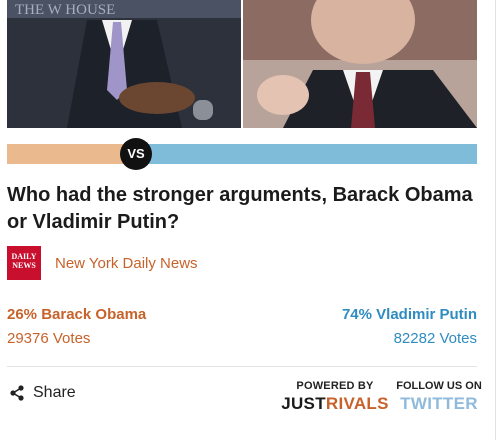  Describe the element at coordinates (242, 366) in the screenshot. I see `footer-divider` at that location.